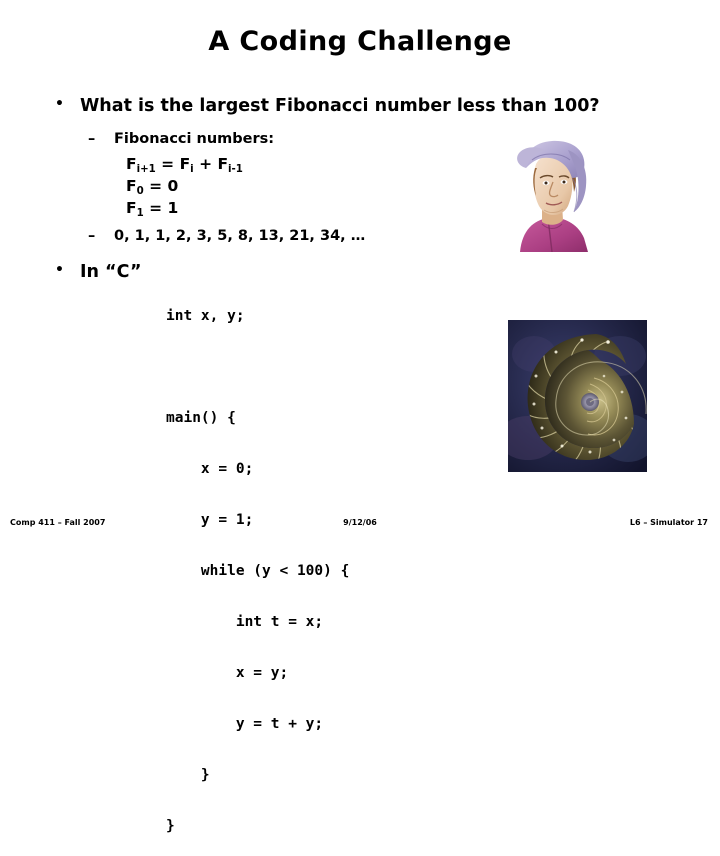  I want to click on formula-base1-subscript: 1, so click(140, 213).